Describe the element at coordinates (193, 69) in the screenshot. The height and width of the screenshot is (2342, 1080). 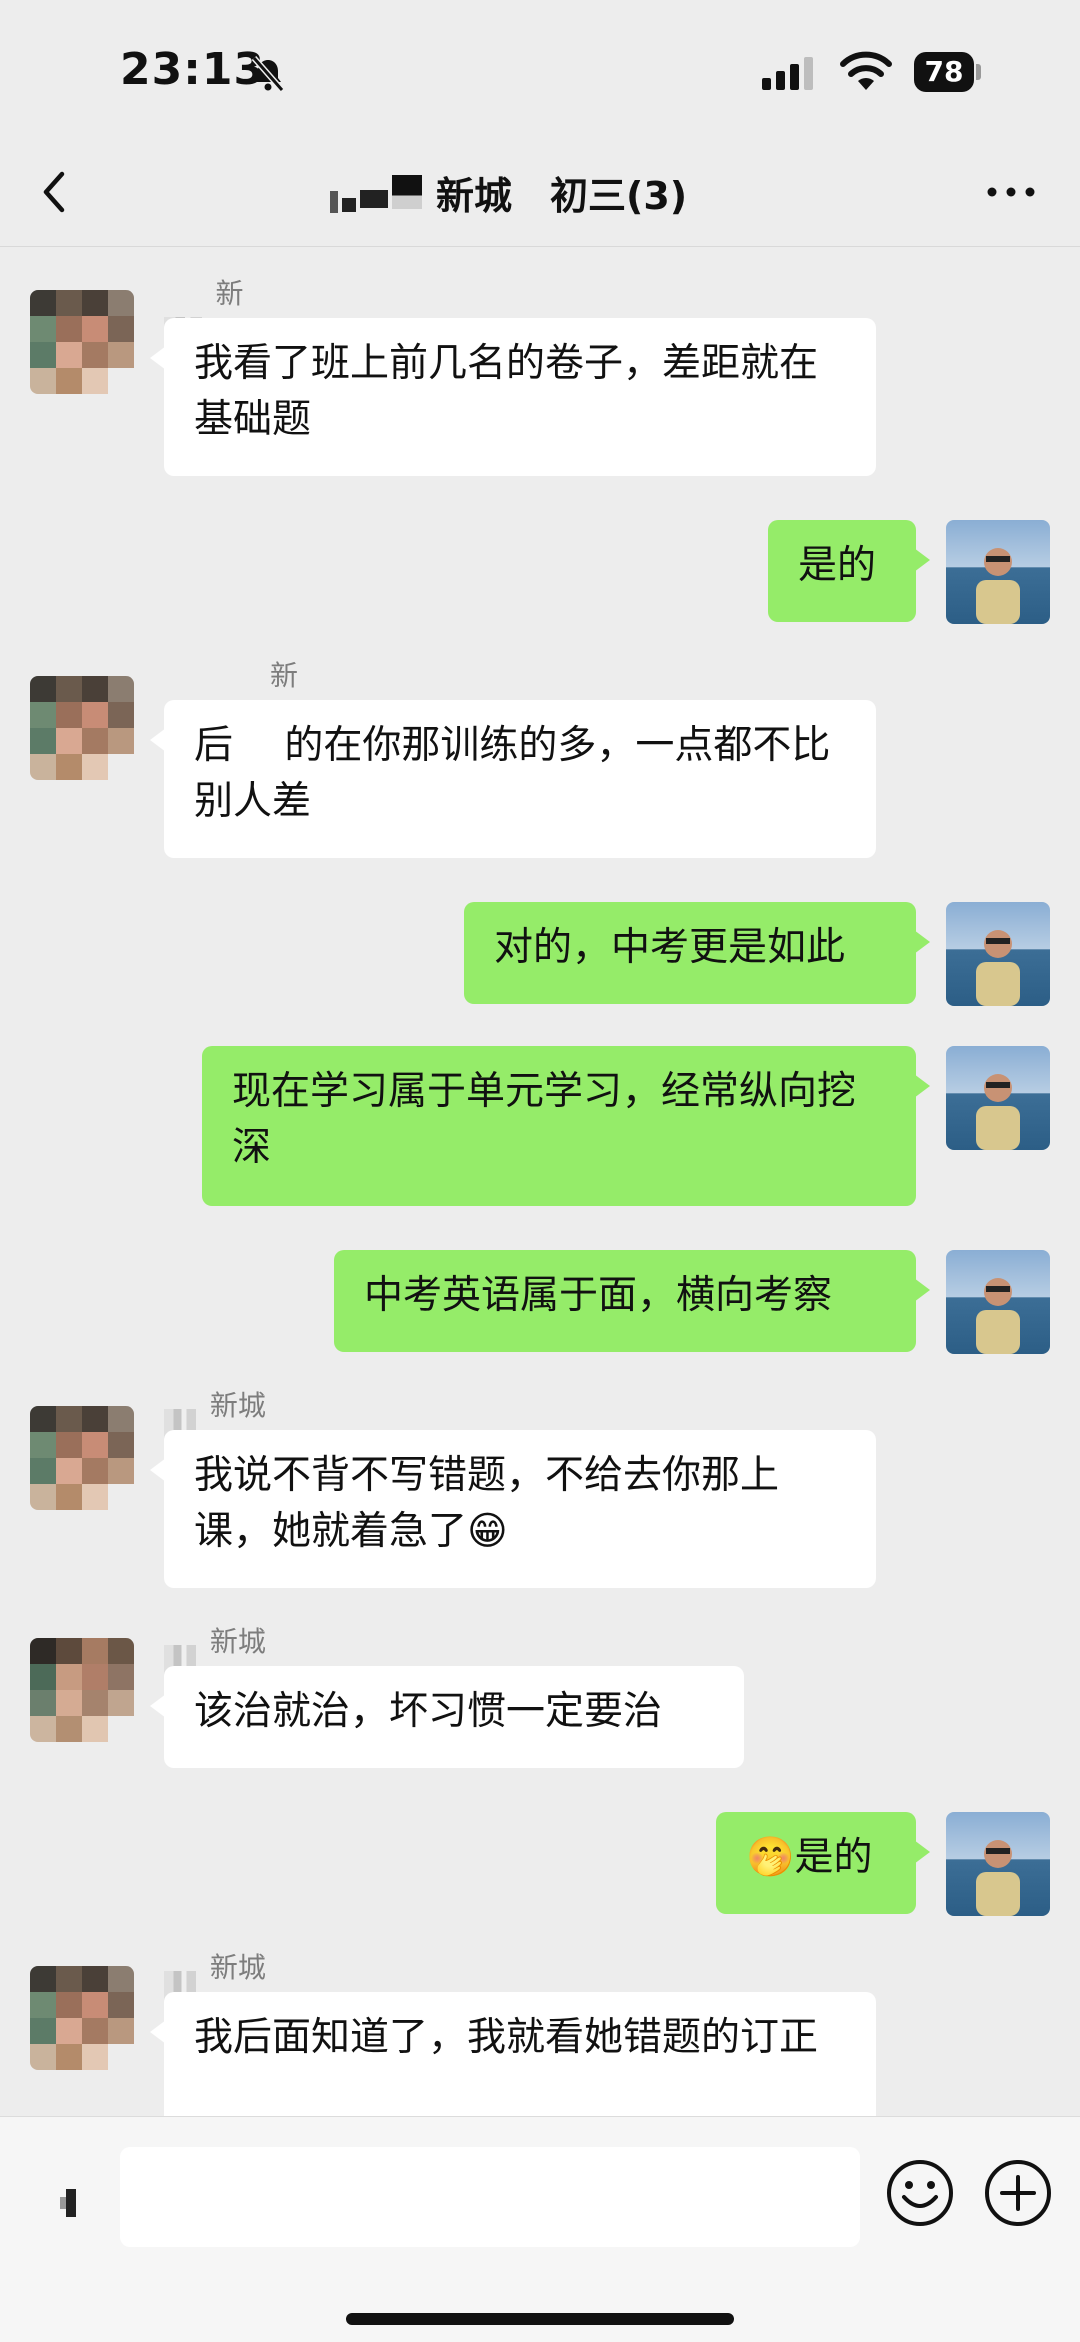
I see `status-time: 23:13` at that location.